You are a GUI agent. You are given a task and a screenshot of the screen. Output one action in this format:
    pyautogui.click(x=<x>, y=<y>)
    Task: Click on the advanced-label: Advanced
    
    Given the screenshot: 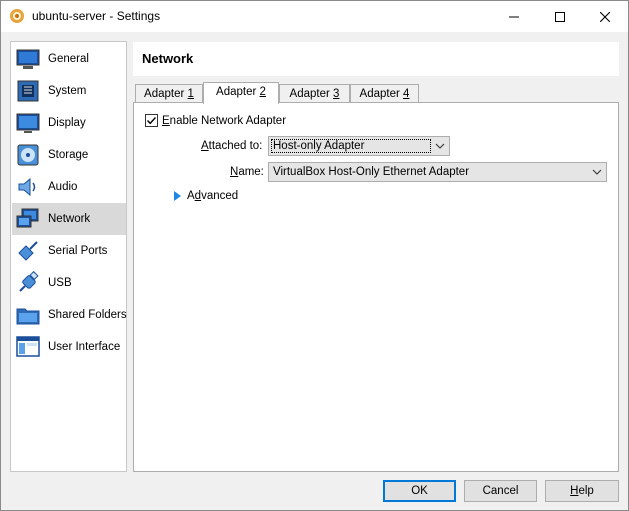 What is the action you would take?
    pyautogui.click(x=213, y=196)
    